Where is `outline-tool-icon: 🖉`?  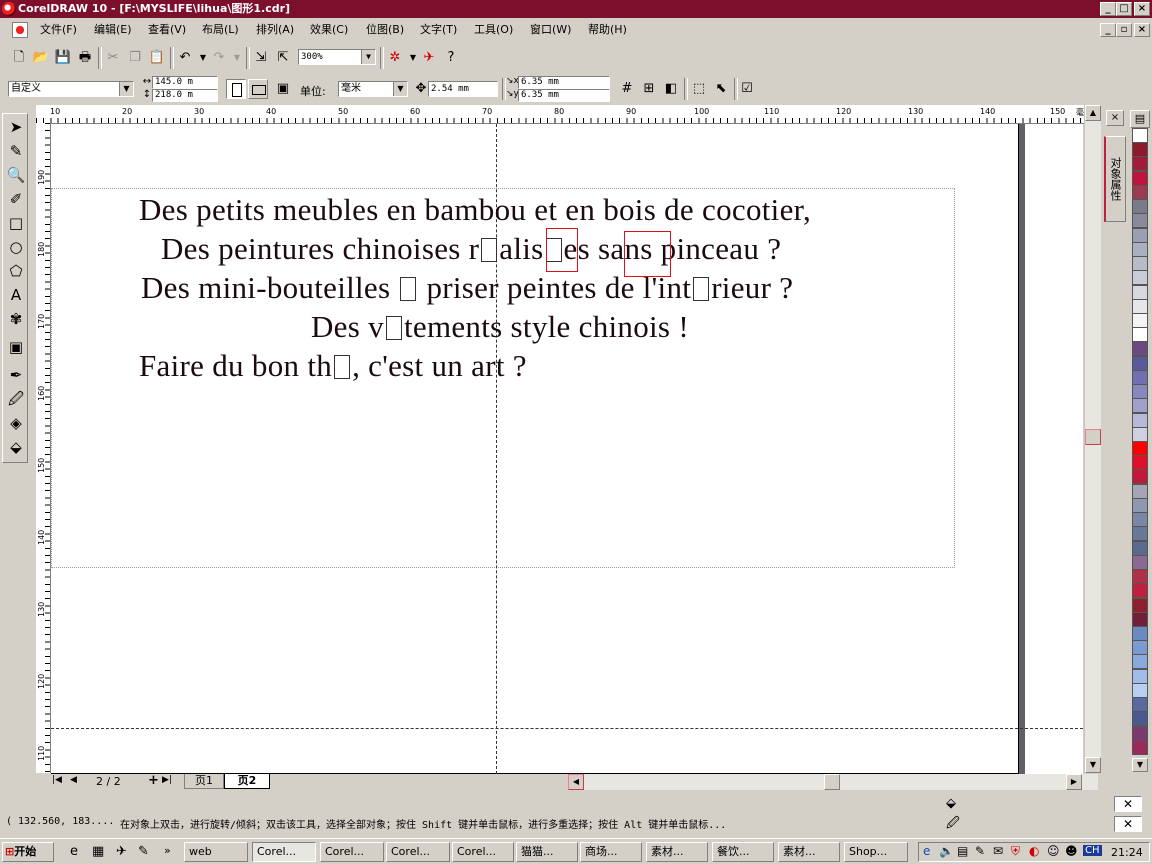
outline-tool-icon: 🖉 is located at coordinates (16, 399).